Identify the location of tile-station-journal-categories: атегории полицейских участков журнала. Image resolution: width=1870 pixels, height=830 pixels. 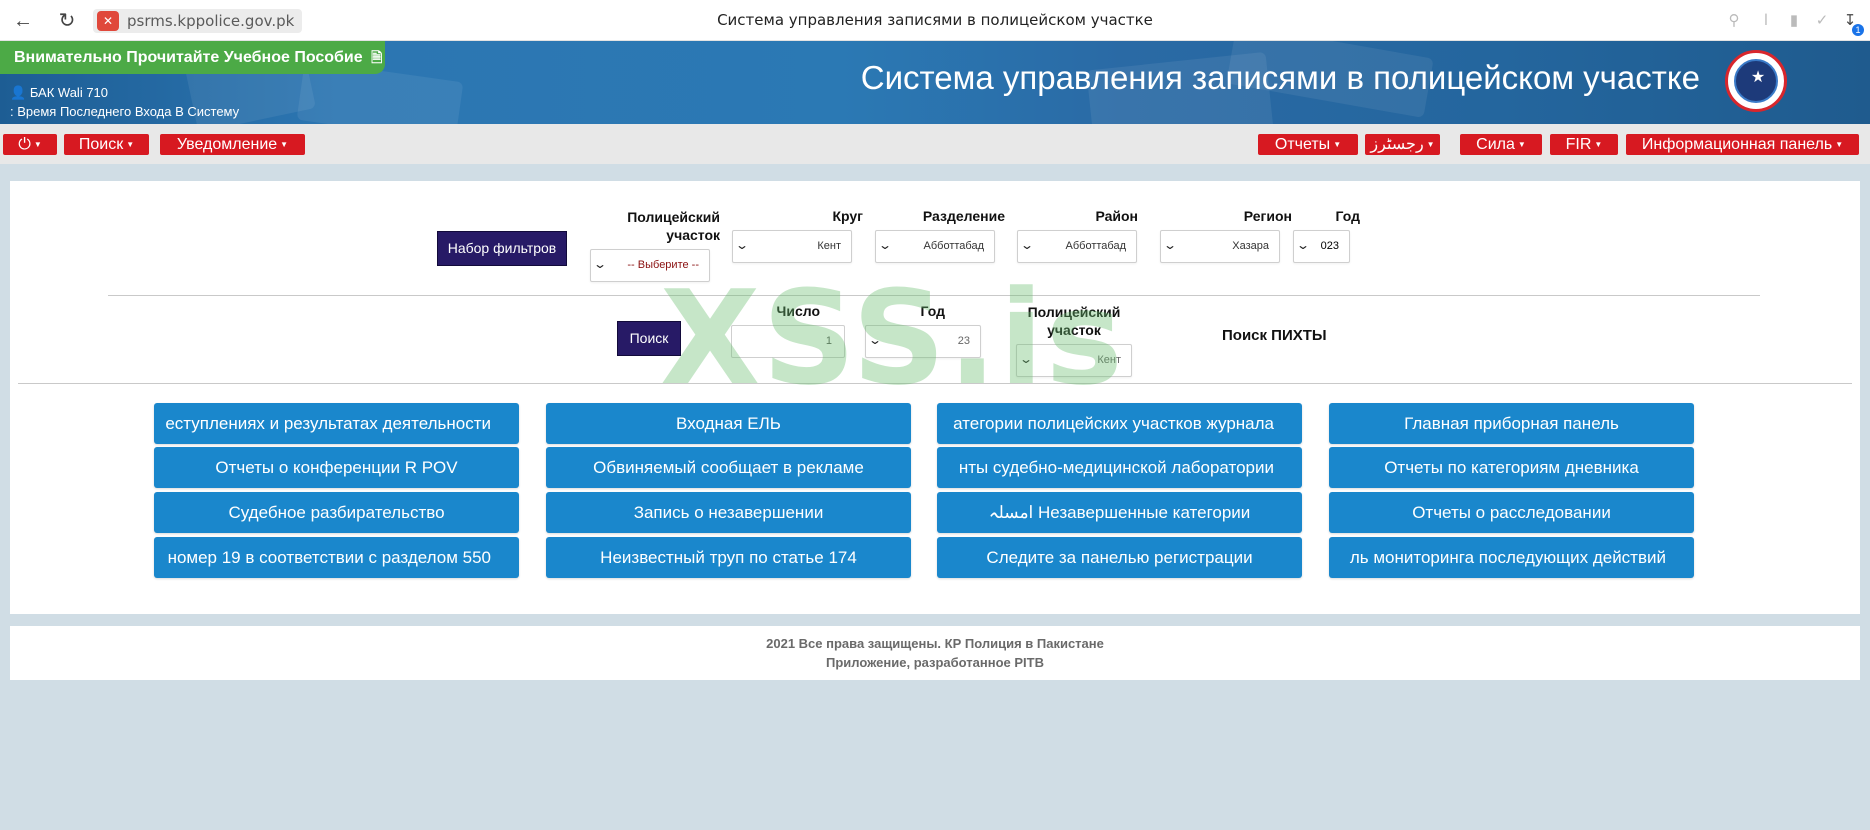
(1119, 423).